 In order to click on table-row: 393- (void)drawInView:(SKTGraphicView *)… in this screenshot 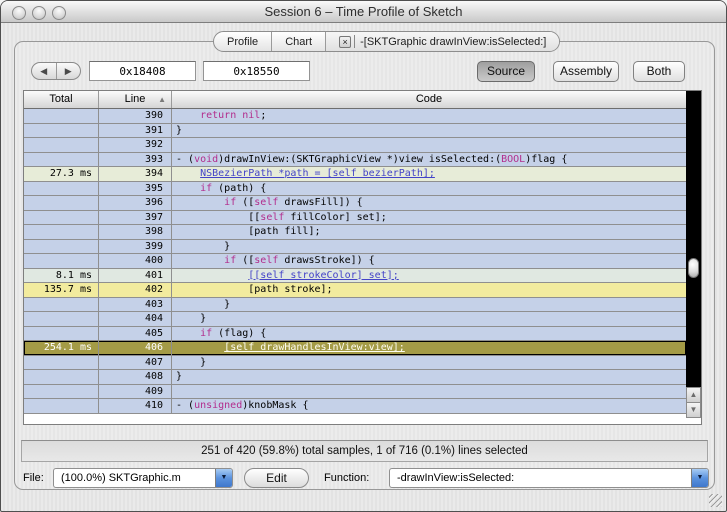, I will do `click(355, 159)`.